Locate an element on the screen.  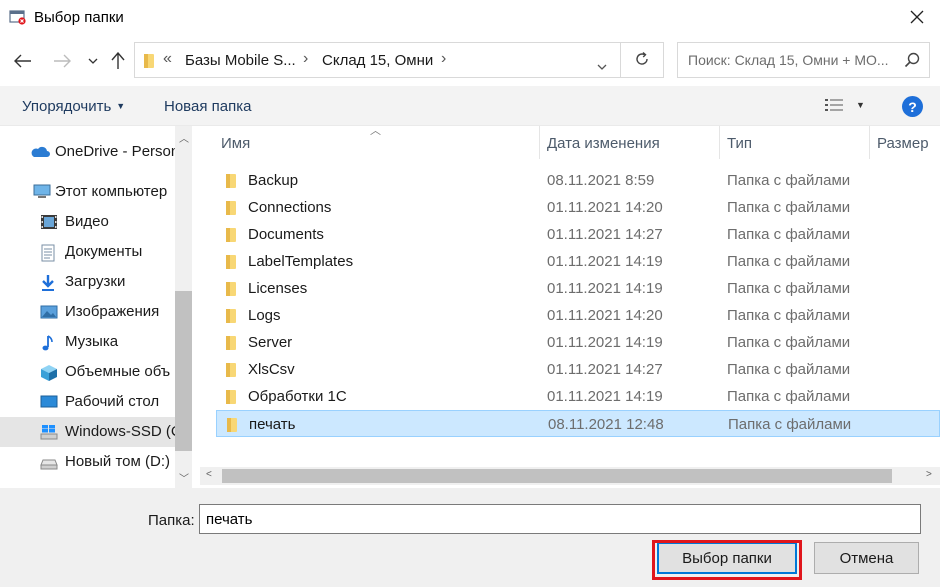
column-header-name: Имя is located at coordinates (235, 142).